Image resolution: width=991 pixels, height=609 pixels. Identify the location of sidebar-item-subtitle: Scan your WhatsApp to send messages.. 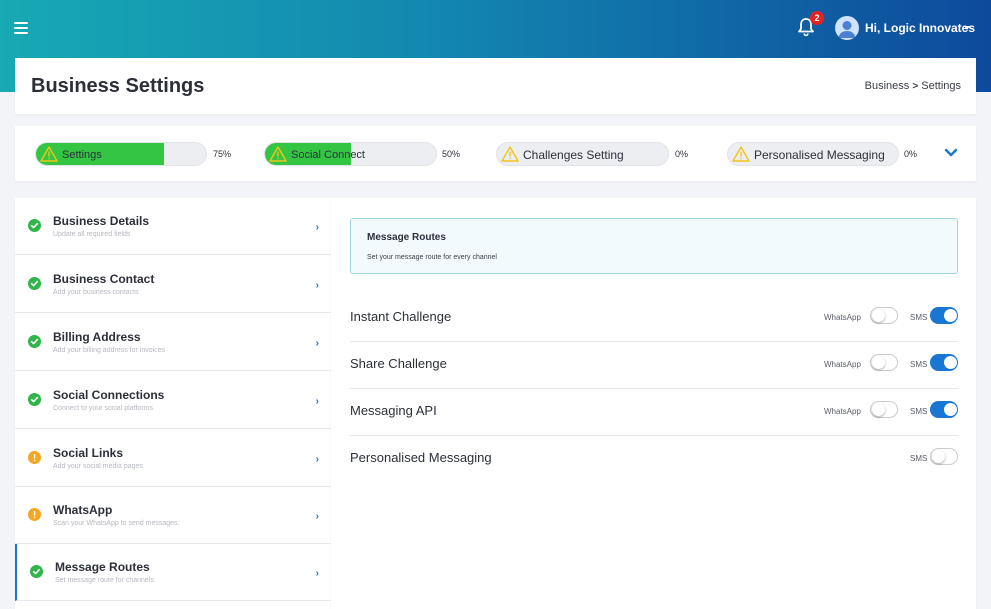
(116, 523).